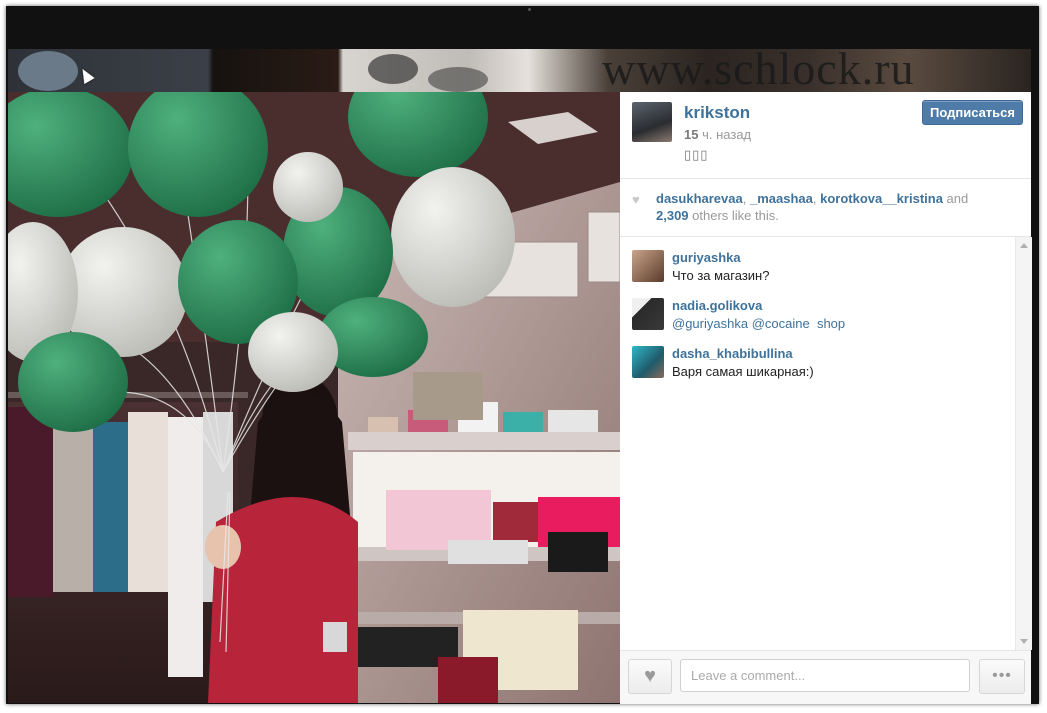 This screenshot has width=1047, height=713. What do you see at coordinates (781, 323) in the screenshot?
I see `mention-link: @cocaine` at bounding box center [781, 323].